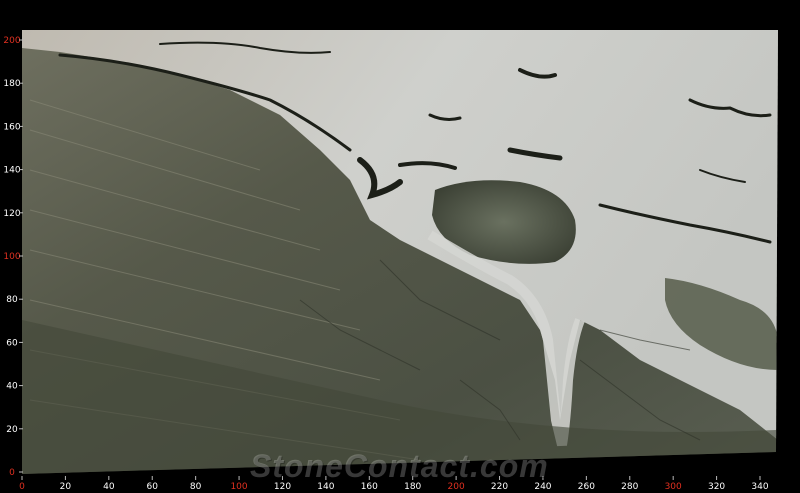  Describe the element at coordinates (12, 473) in the screenshot. I see `ruler-left-label: 0` at that location.